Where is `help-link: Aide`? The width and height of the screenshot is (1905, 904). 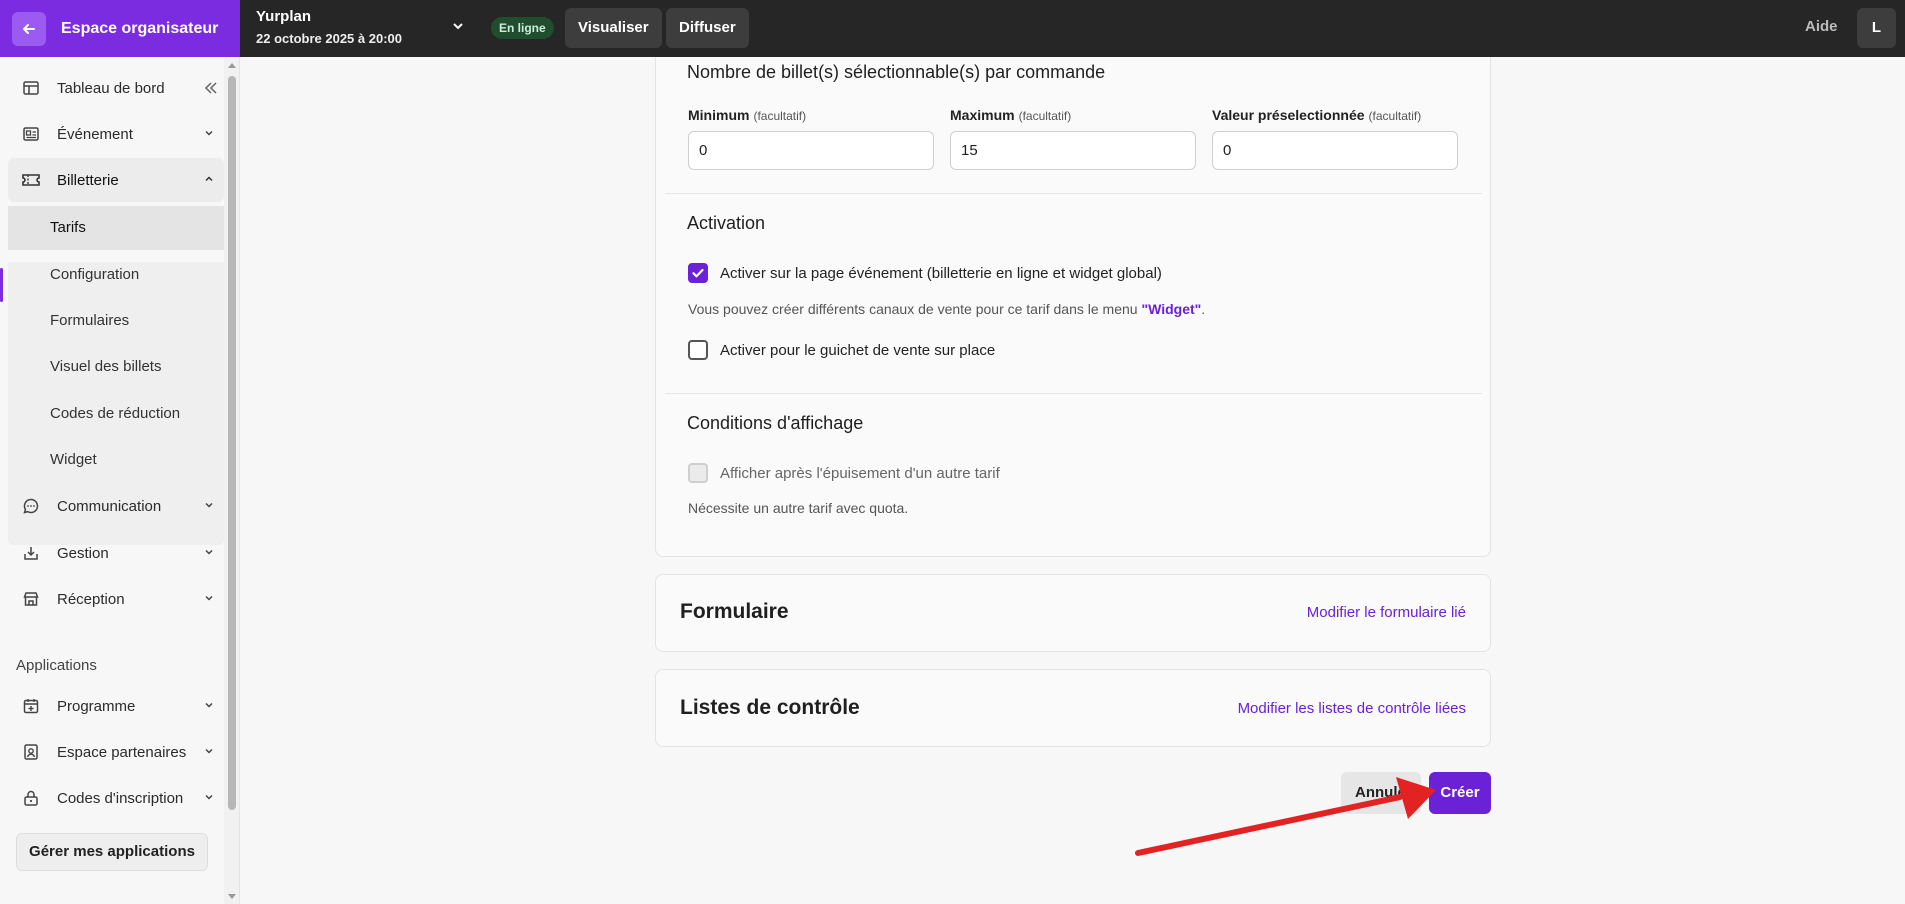
help-link: Aide is located at coordinates (1821, 26).